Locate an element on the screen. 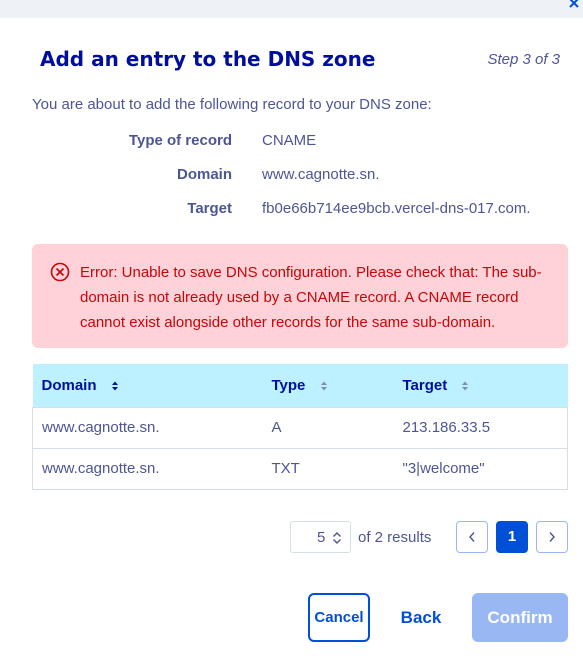  table-header-row: Domain Type Target is located at coordinates (300, 385).